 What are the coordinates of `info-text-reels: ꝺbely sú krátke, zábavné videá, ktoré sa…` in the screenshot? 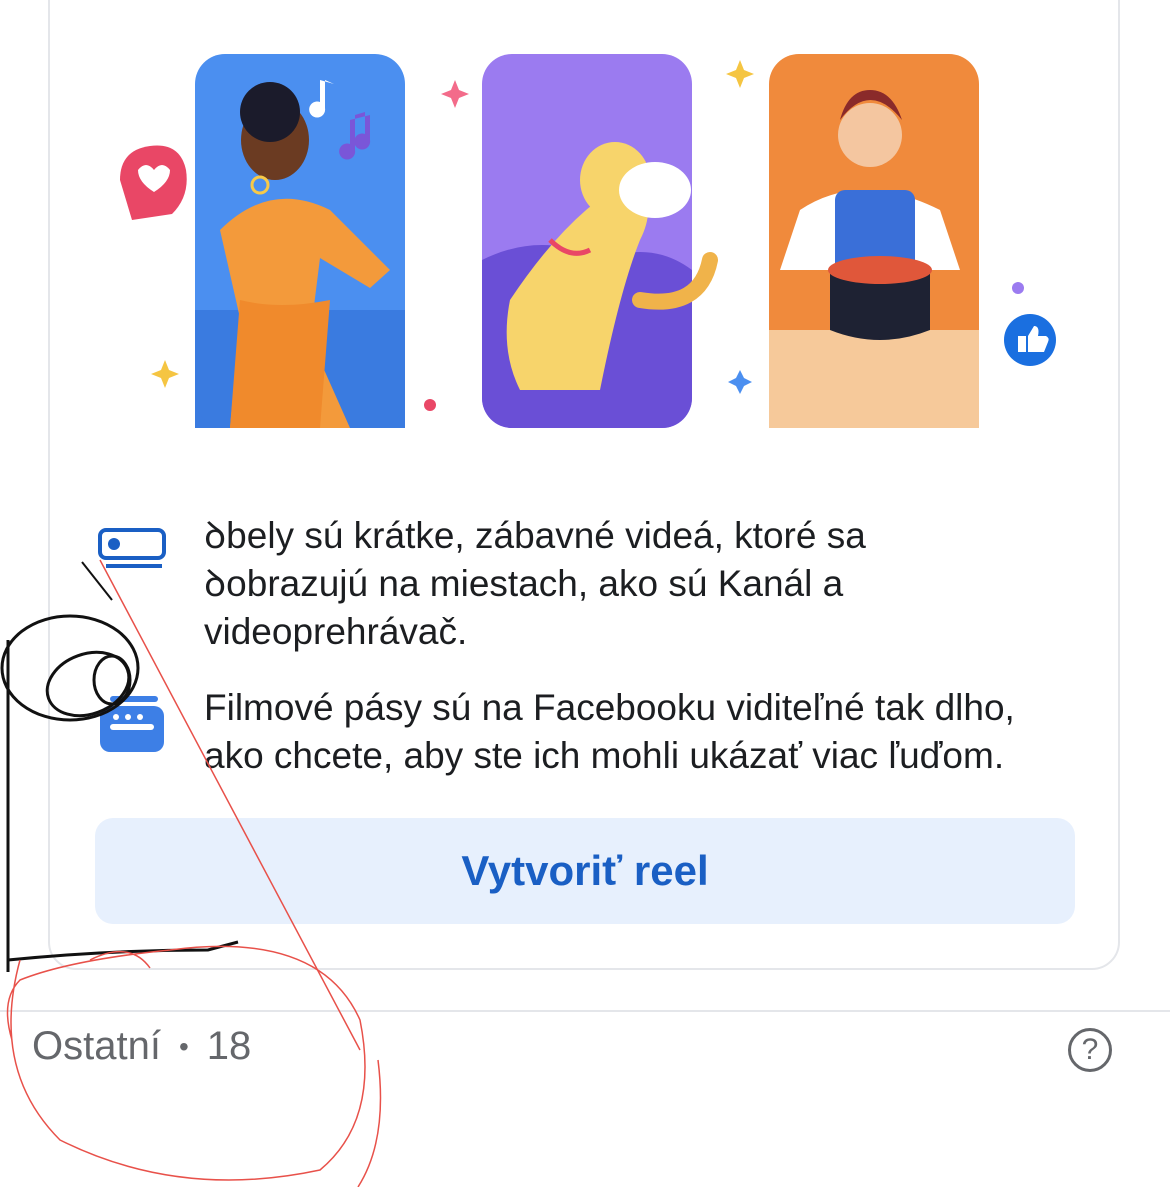 It's located at (654, 584).